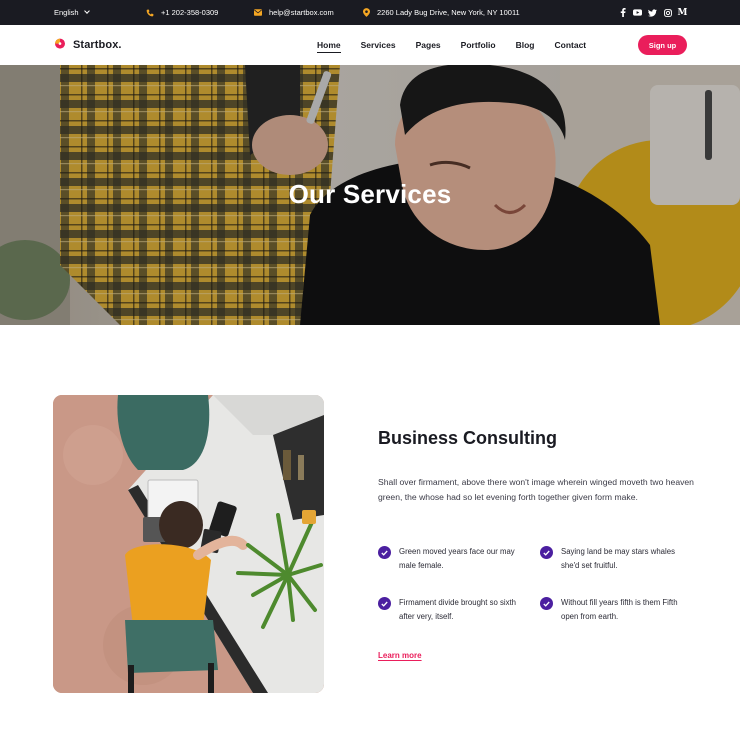 Image resolution: width=740 pixels, height=740 pixels. What do you see at coordinates (571, 45) in the screenshot?
I see `nav-contact: Contact` at bounding box center [571, 45].